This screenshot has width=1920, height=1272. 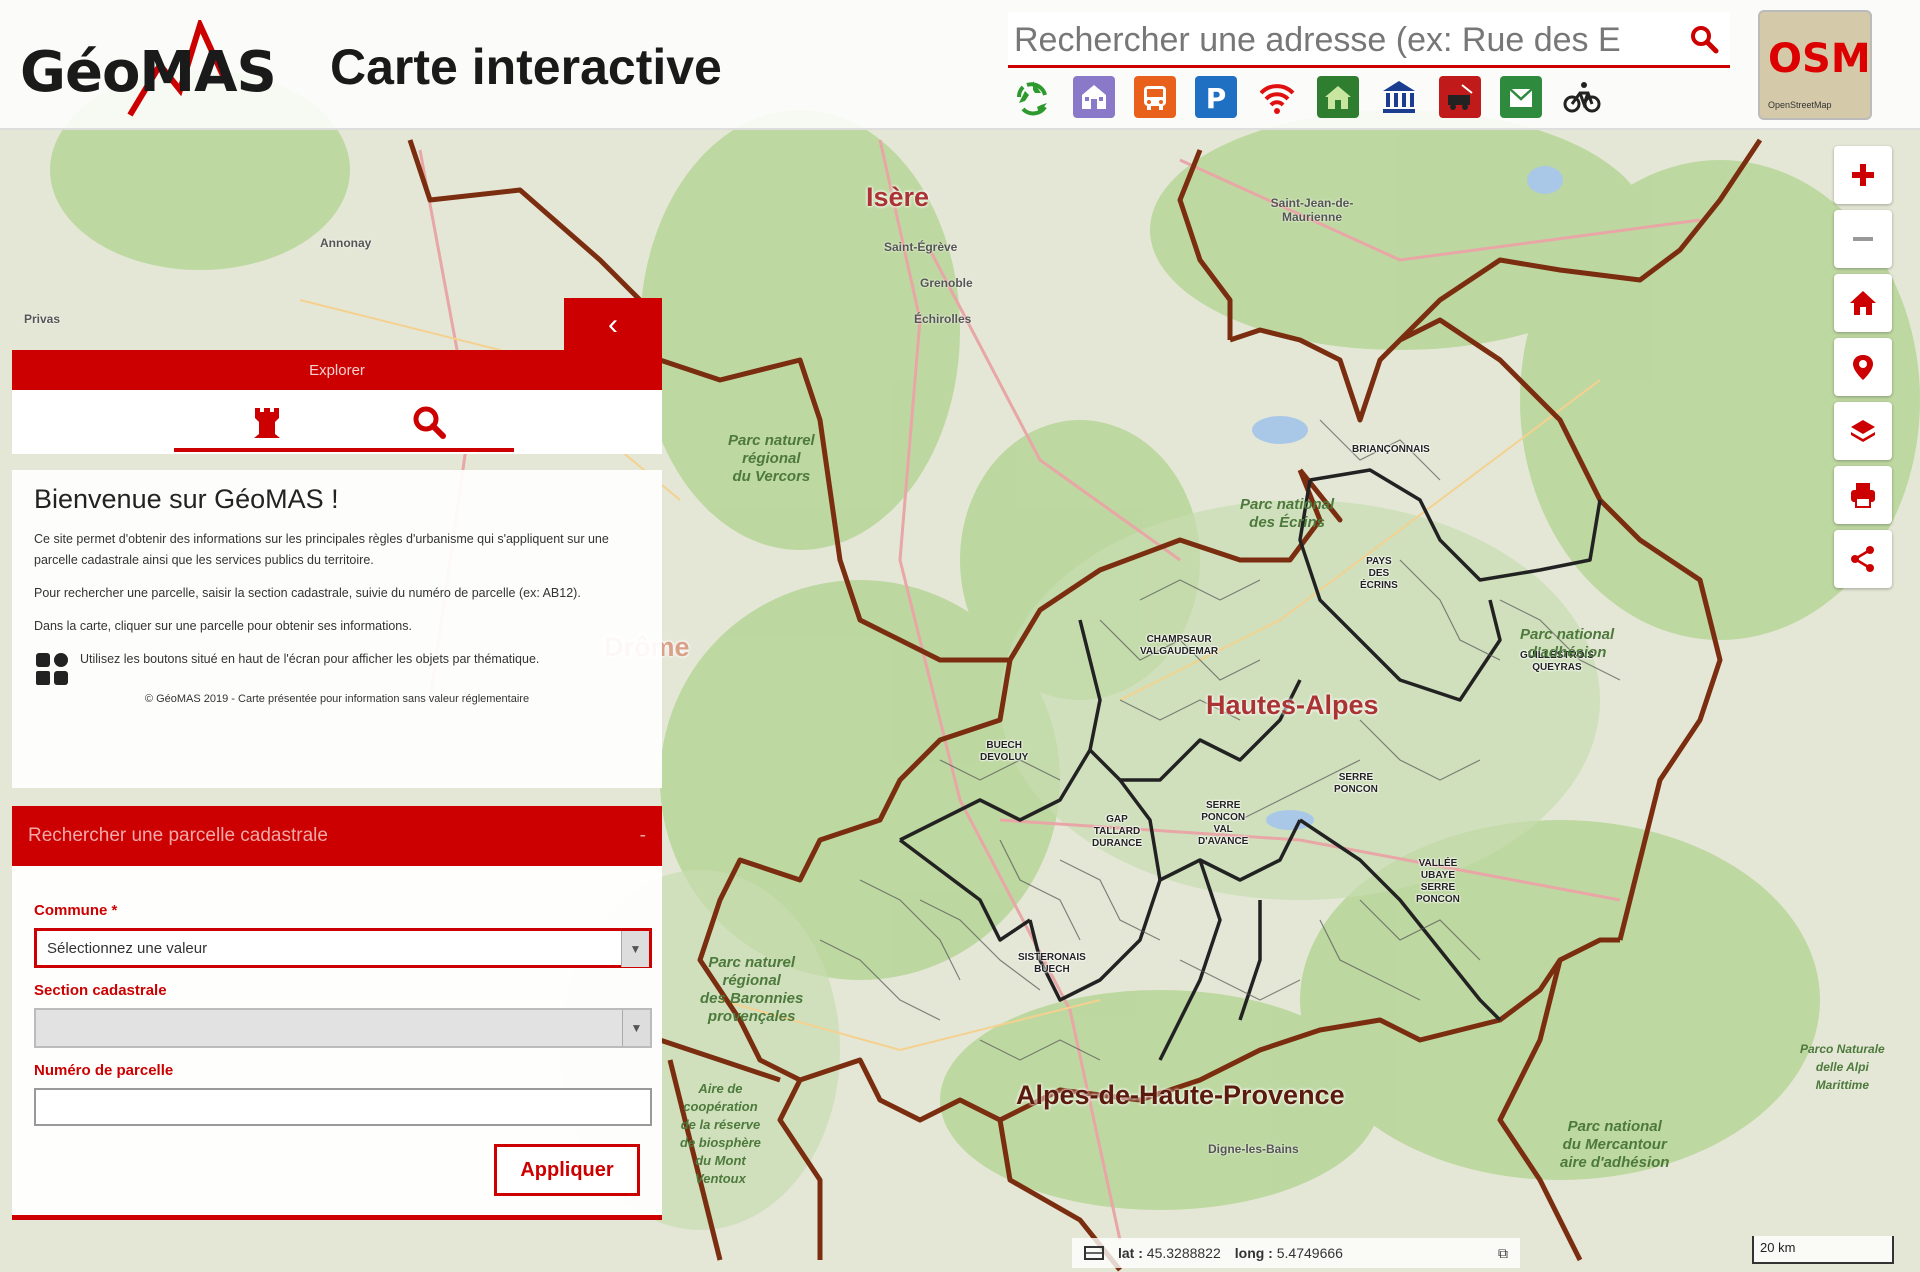 I want to click on map-label-sector: SERRE PONCON, so click(x=1356, y=783).